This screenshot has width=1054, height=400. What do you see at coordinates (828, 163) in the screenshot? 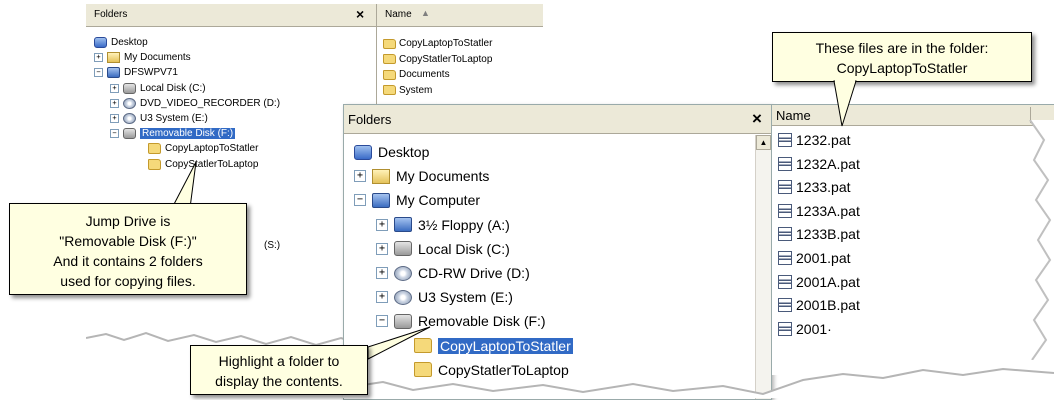
I see `file-item-label: 1232A.pat` at bounding box center [828, 163].